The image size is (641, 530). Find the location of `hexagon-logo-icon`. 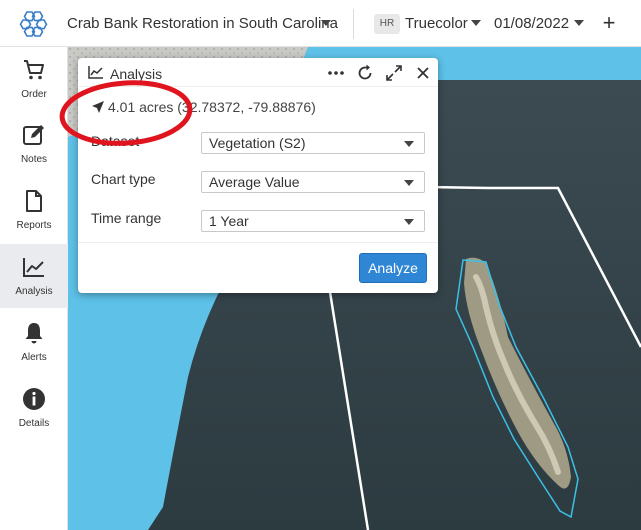

hexagon-logo-icon is located at coordinates (33, 24).